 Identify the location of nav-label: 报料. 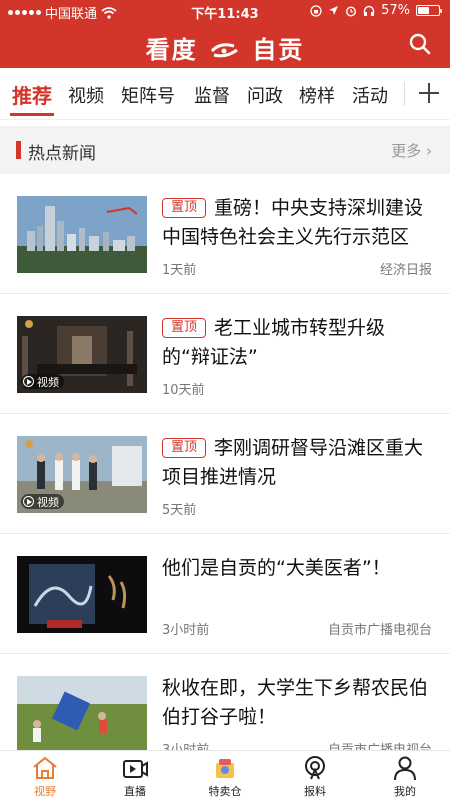
(315, 791).